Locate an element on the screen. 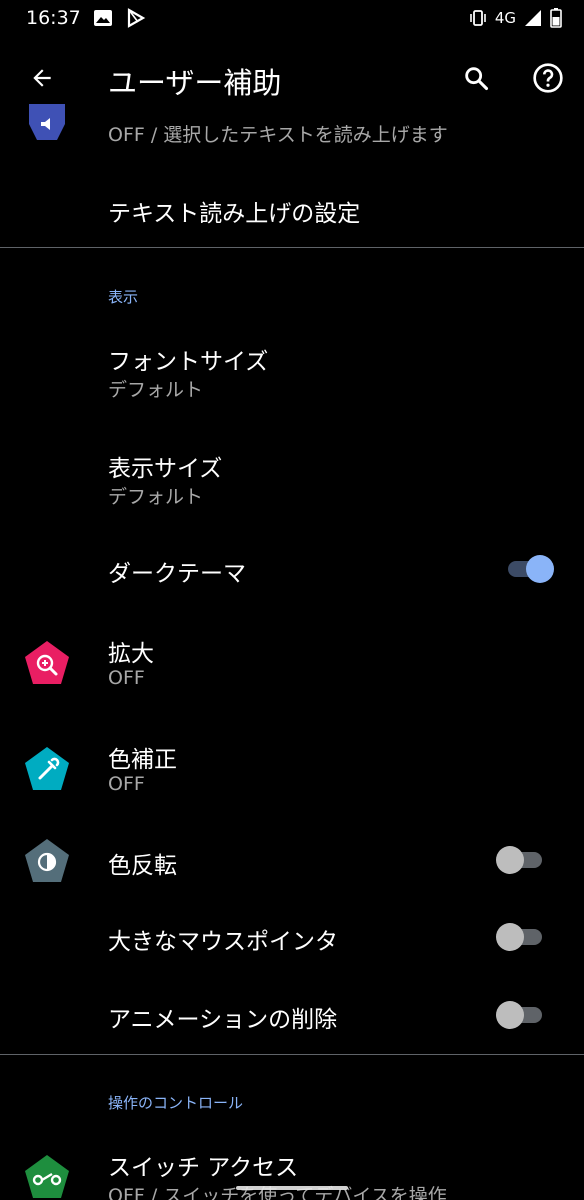  remove-animations-label: アニメーションの削除 is located at coordinates (223, 1020).